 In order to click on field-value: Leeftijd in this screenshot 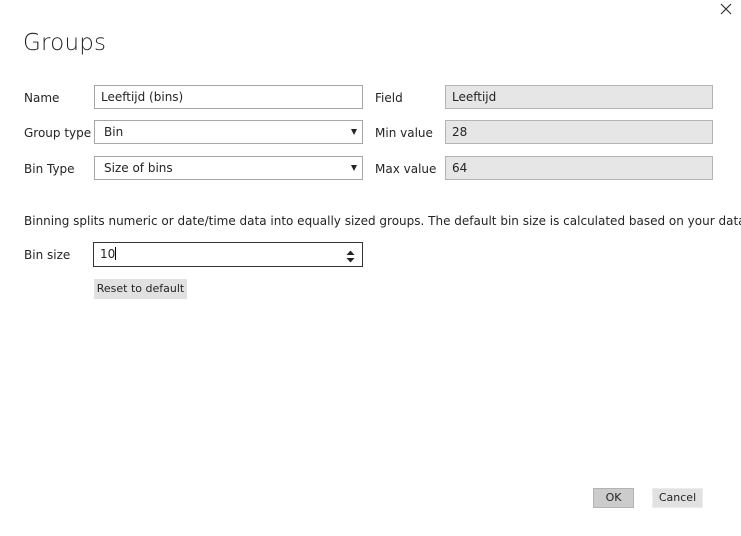, I will do `click(579, 97)`.